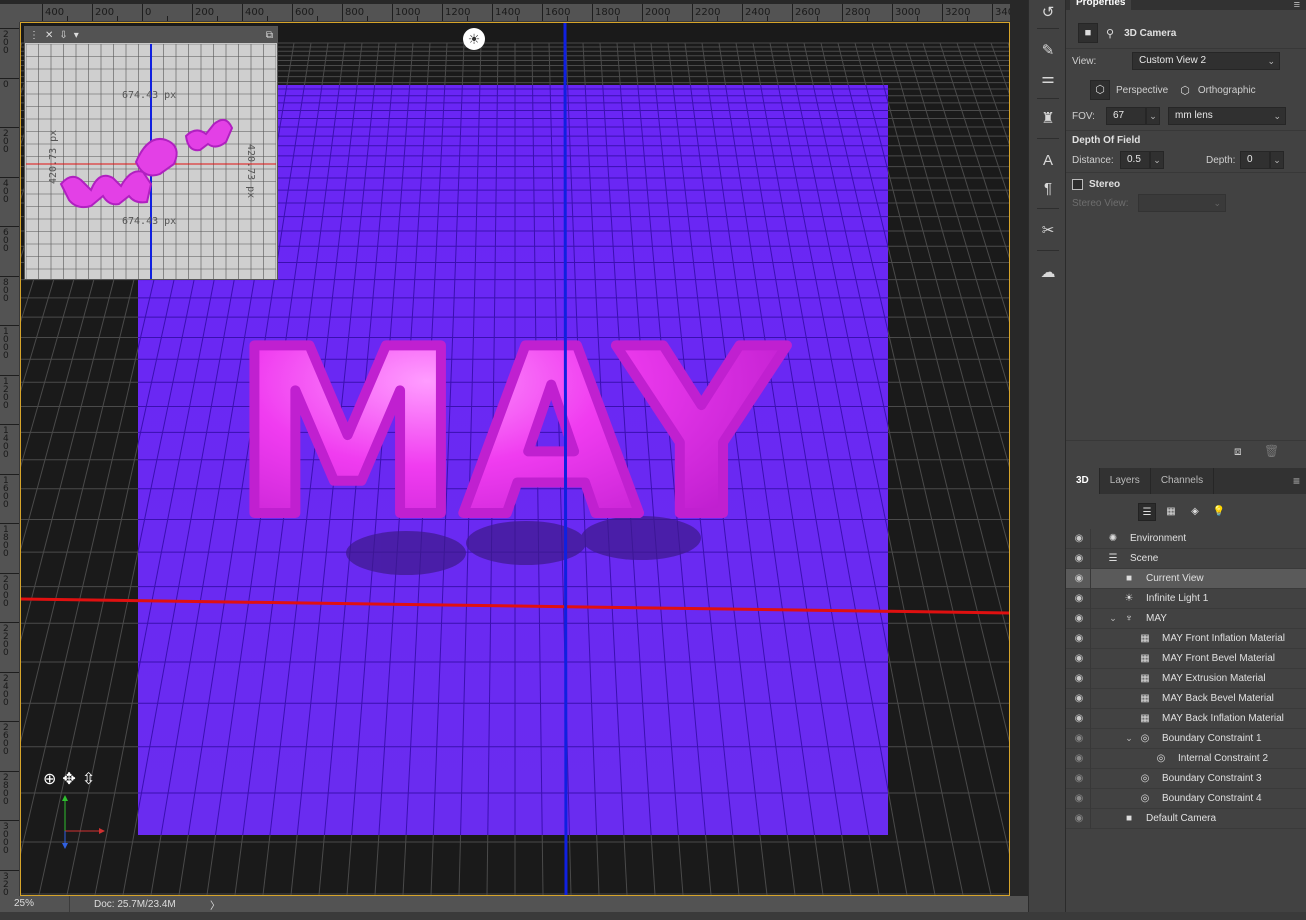 This screenshot has width=1306, height=920. Describe the element at coordinates (1048, 231) in the screenshot. I see `tools-icon: ✂` at that location.